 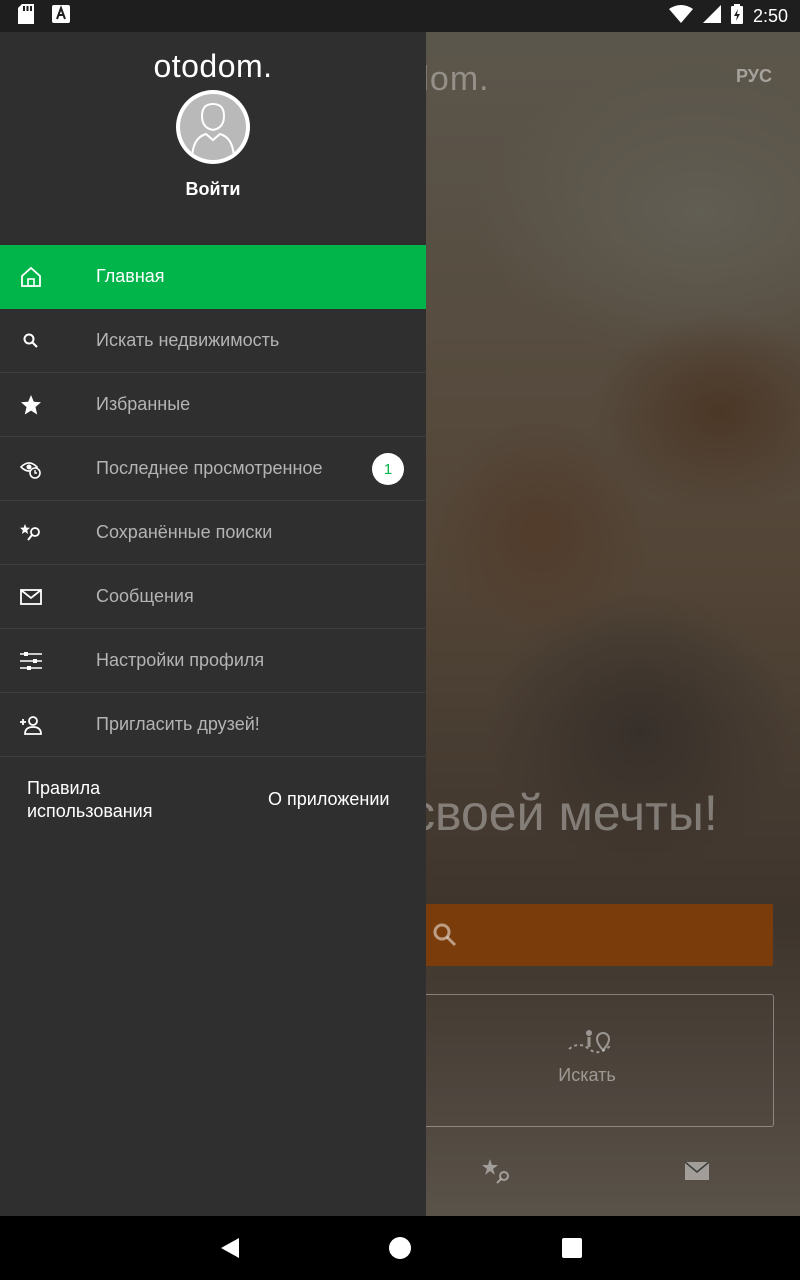 What do you see at coordinates (590, 1042) in the screenshot?
I see `map-pin-route-icon` at bounding box center [590, 1042].